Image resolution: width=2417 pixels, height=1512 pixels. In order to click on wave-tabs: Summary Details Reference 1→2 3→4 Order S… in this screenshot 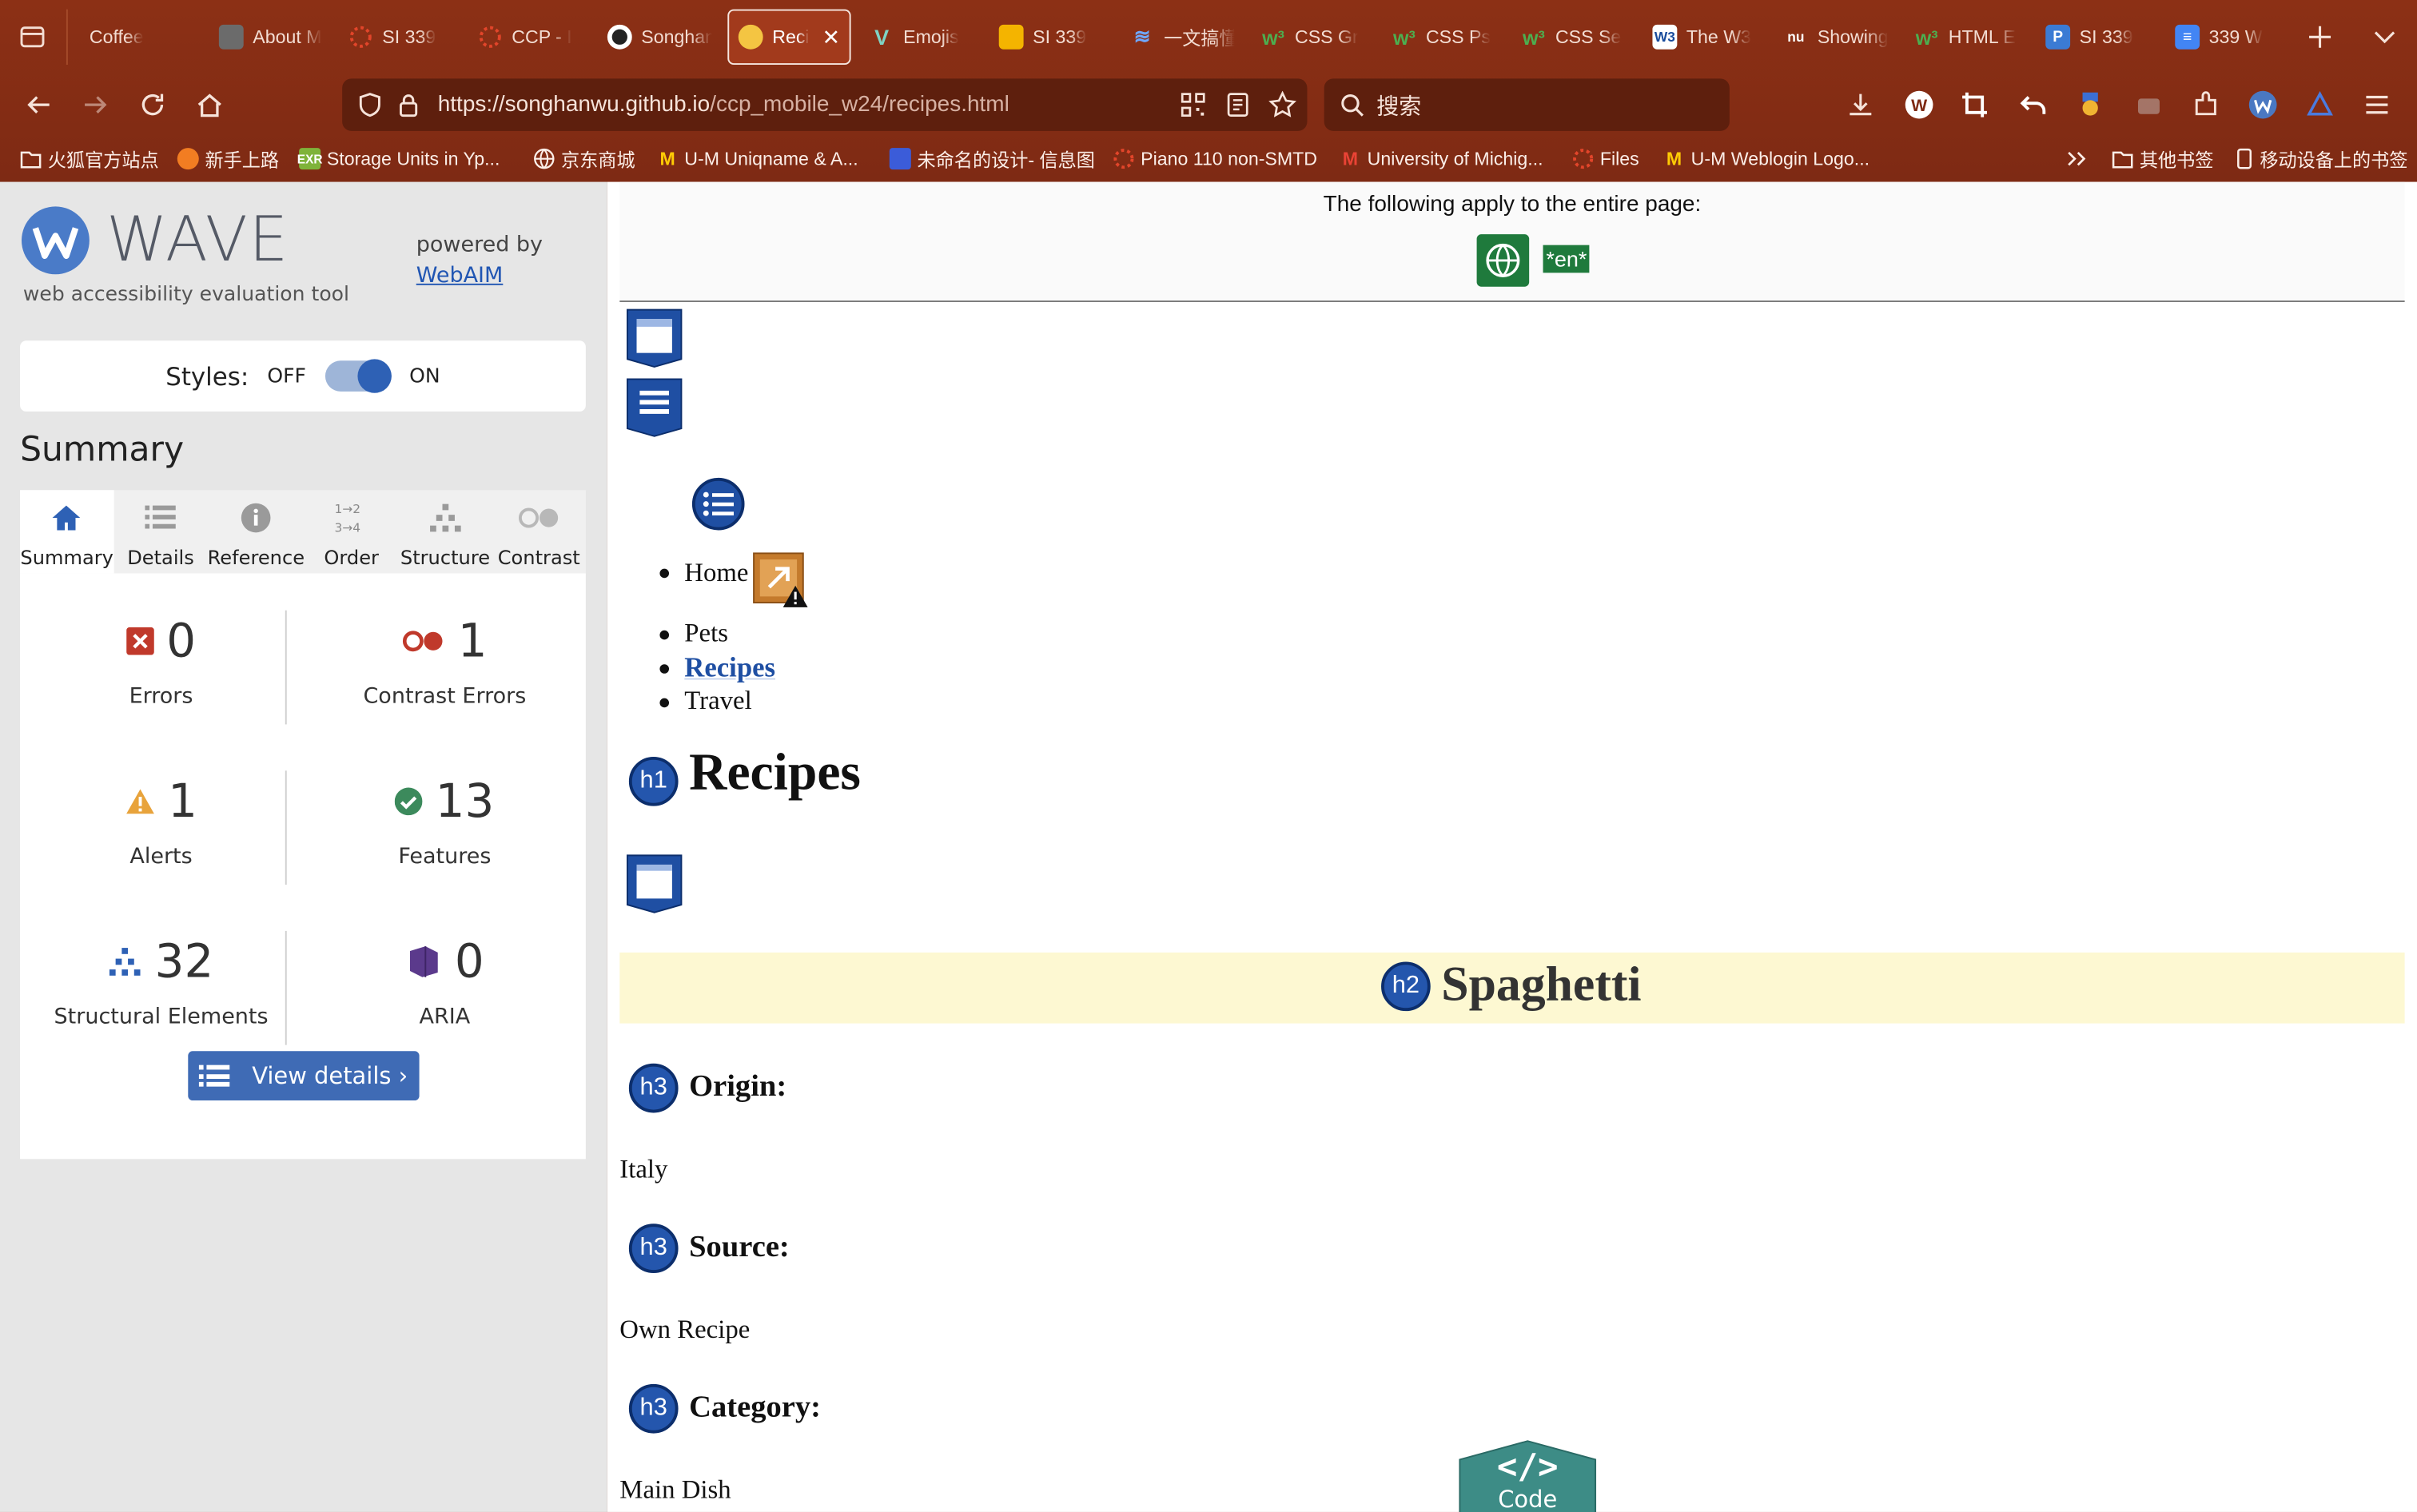, I will do `click(303, 532)`.